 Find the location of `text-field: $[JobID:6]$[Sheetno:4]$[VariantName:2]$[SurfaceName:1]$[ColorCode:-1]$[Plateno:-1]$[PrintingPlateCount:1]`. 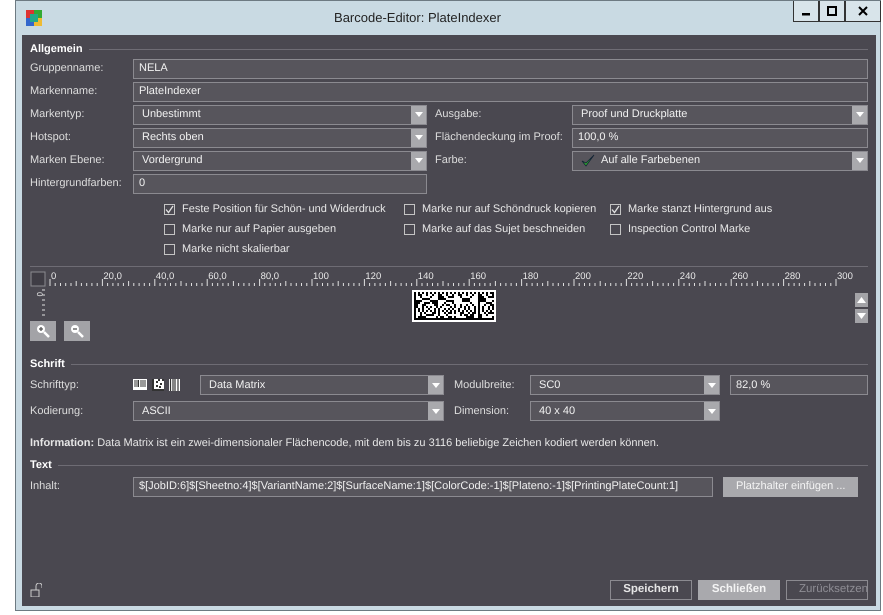

text-field: $[JobID:6]$[Sheetno:4]$[VariantName:2]$[SurfaceName:1]$[ColorCode:-1]$[Plateno:-1]$[PrintingPlateCount:1] is located at coordinates (423, 486).